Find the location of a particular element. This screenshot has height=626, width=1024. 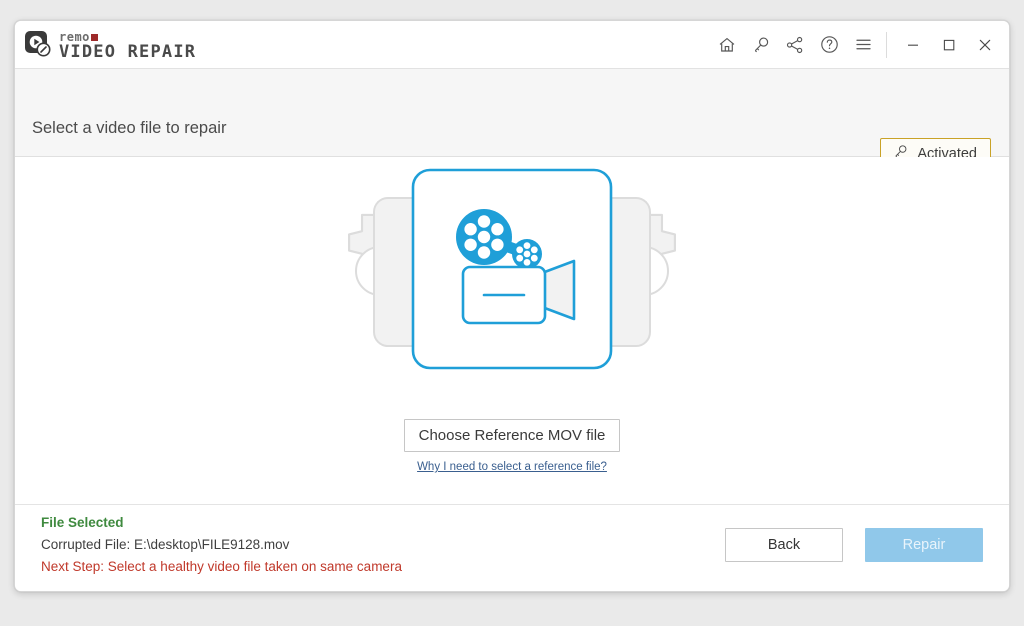

back-button: Back is located at coordinates (784, 545).